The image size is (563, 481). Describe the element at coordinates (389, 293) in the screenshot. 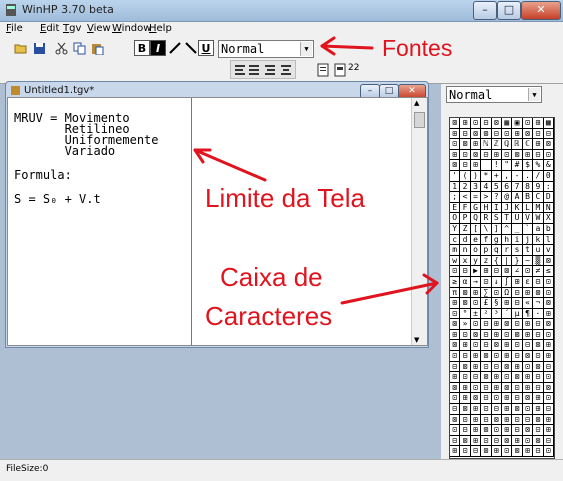

I see `charbox-arrow` at that location.